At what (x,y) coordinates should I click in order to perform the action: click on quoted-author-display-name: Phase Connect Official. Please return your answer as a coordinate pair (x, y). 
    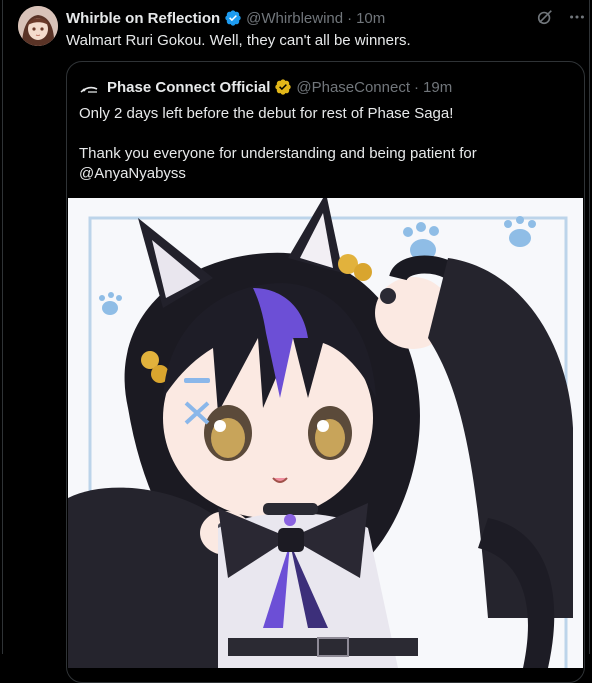
    Looking at the image, I should click on (188, 87).